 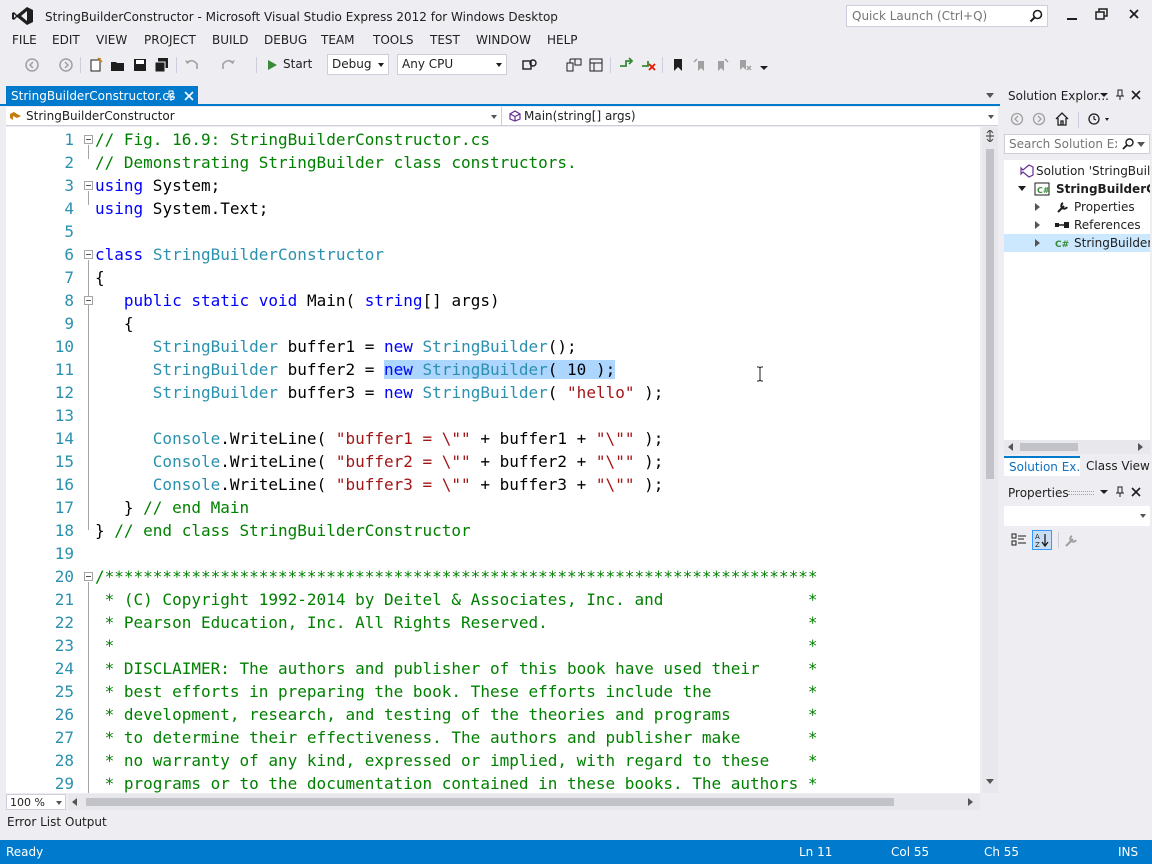 What do you see at coordinates (764, 65) in the screenshot?
I see `toolbar-overflow-icon` at bounding box center [764, 65].